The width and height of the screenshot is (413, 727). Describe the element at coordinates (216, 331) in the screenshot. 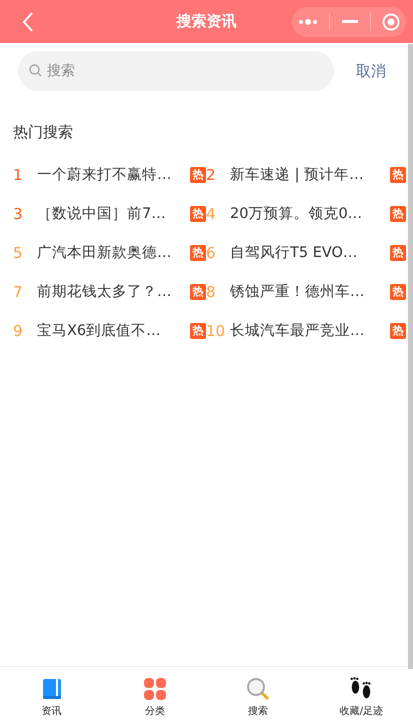

I see `rank-number: 10` at that location.